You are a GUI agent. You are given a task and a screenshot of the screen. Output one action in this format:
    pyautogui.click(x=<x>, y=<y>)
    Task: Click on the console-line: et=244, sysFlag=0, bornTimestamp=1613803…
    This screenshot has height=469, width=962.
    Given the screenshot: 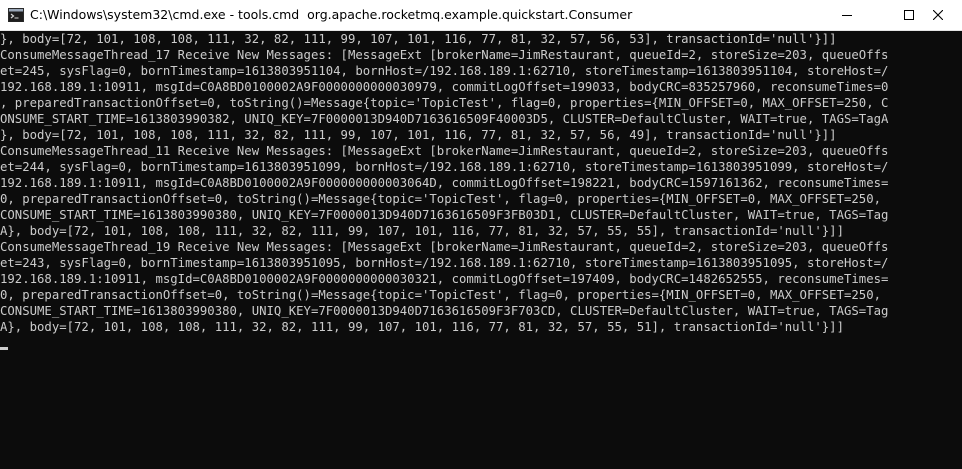 What is the action you would take?
    pyautogui.click(x=444, y=167)
    